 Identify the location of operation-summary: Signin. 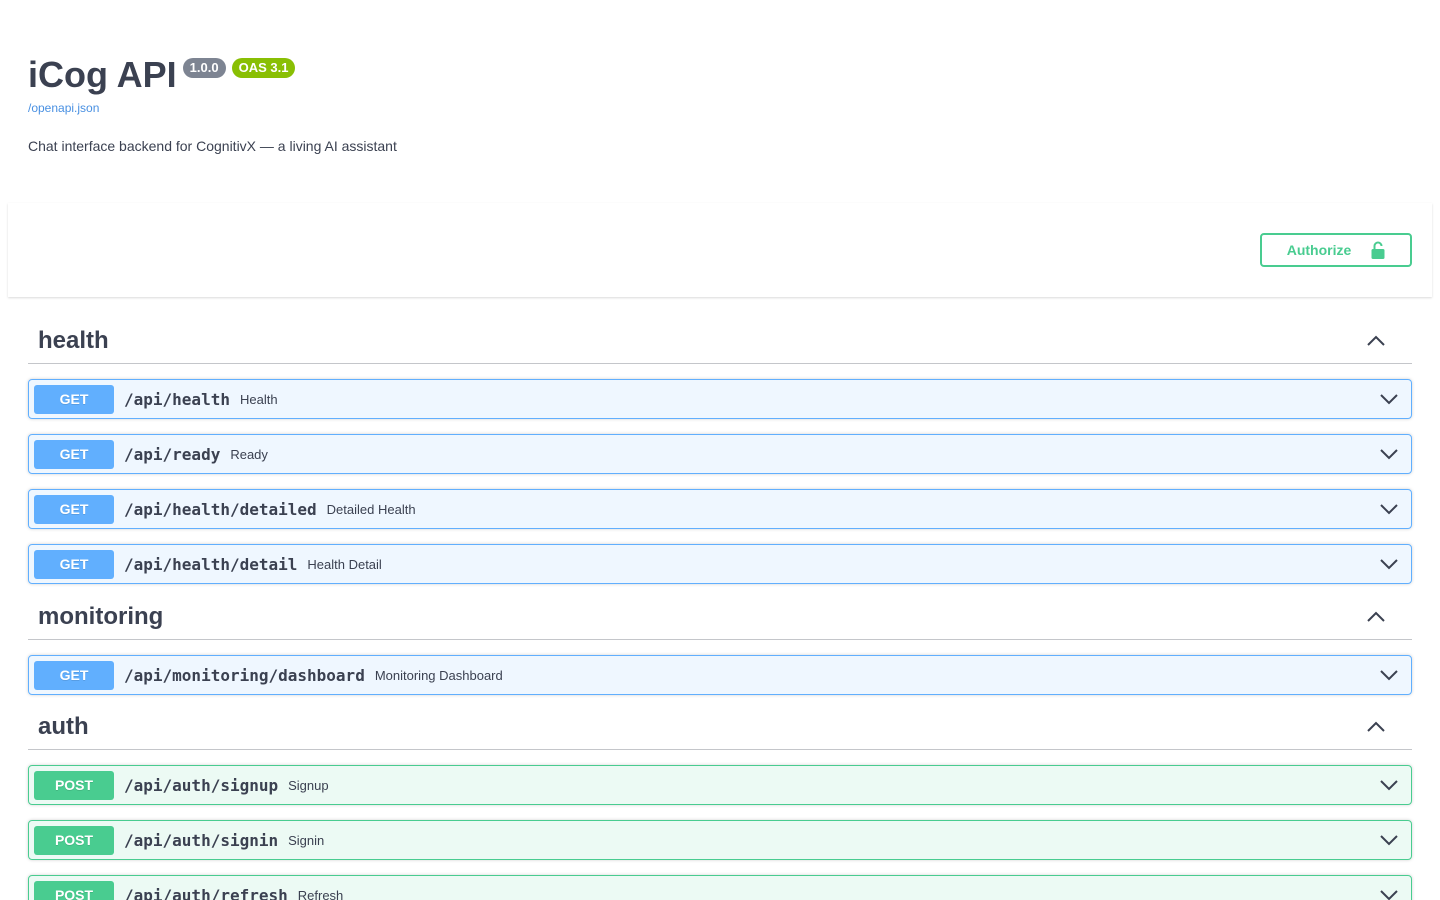
(306, 840).